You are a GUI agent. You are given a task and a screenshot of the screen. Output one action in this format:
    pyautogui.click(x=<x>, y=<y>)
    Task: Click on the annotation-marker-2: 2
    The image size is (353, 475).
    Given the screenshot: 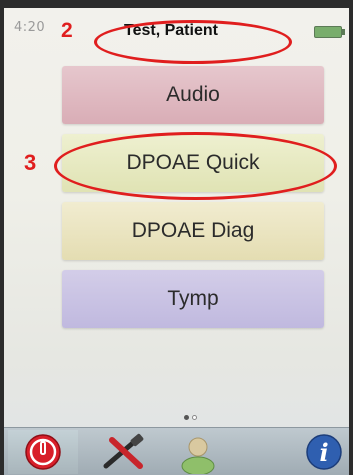 What is the action you would take?
    pyautogui.click(x=67, y=30)
    